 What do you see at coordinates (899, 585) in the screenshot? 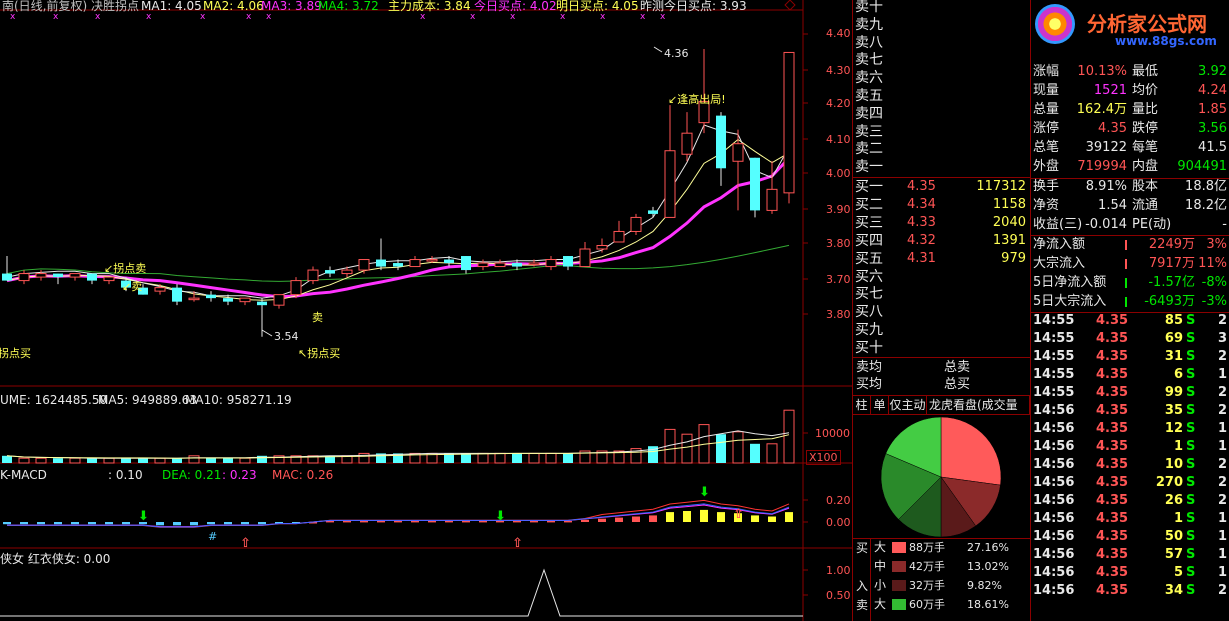
I see `pie-color-swatch` at bounding box center [899, 585].